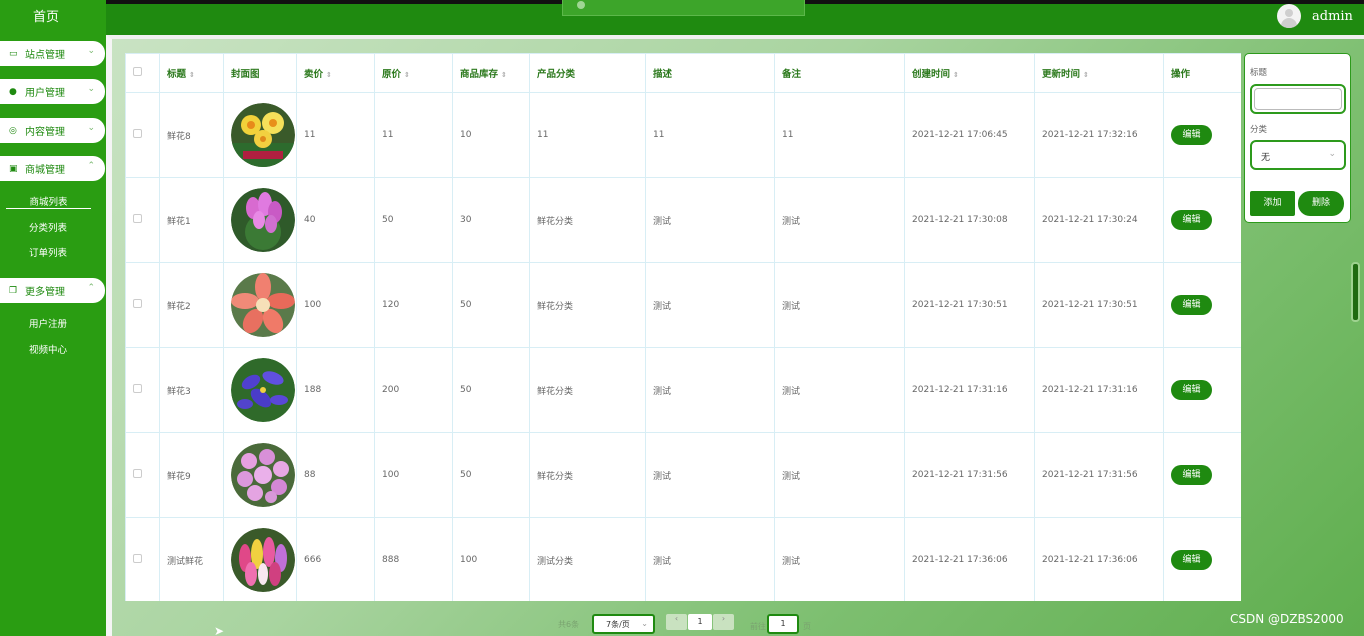 Image resolution: width=1364 pixels, height=636 pixels. What do you see at coordinates (335, 135) in the screenshot?
I see `cell-sell-price: 11` at bounding box center [335, 135].